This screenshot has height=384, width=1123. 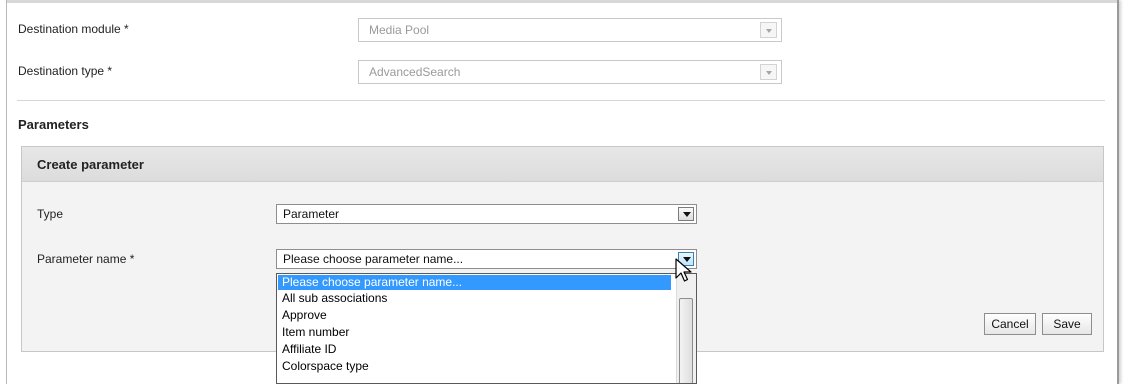 I want to click on scrollbar-thumb, so click(x=686, y=340).